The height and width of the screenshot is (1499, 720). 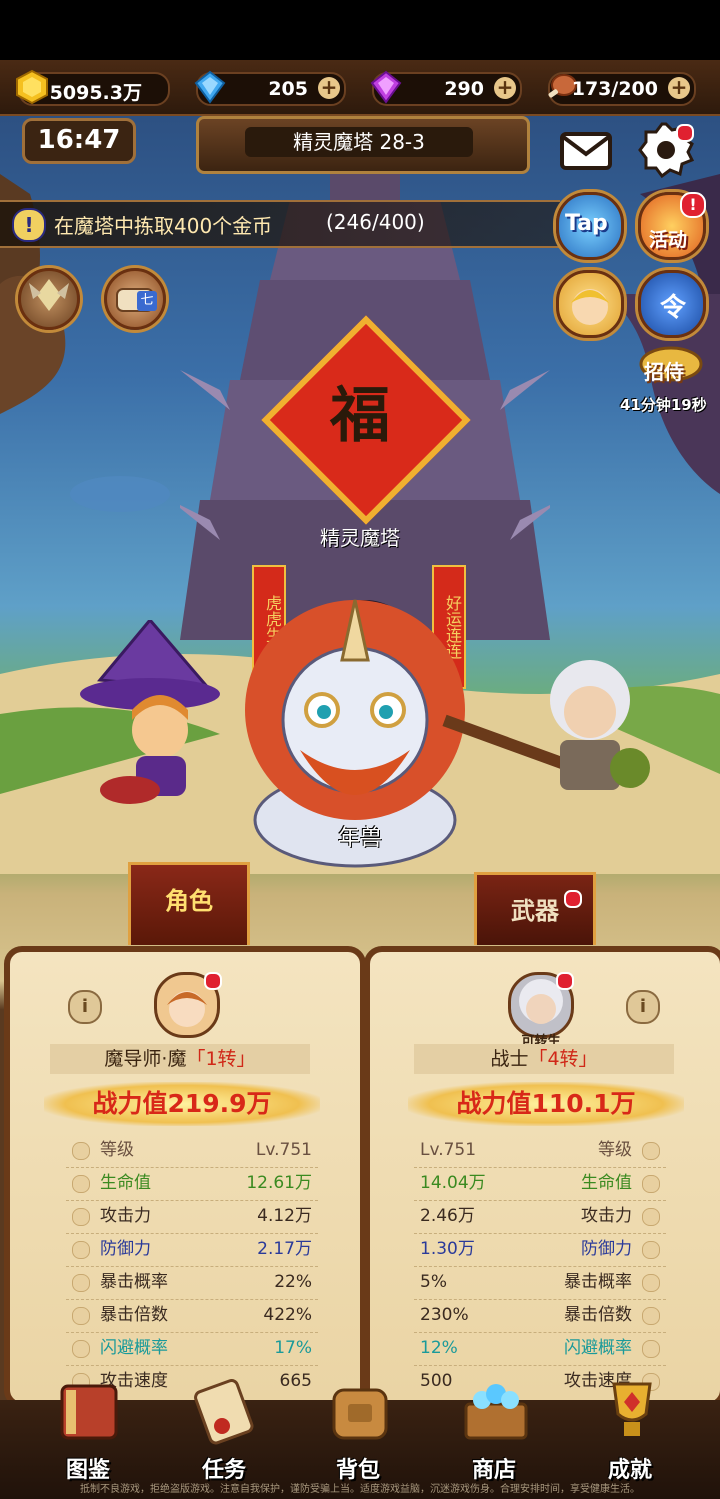 I want to click on gold-counter: 5095.3万, so click(x=93, y=87).